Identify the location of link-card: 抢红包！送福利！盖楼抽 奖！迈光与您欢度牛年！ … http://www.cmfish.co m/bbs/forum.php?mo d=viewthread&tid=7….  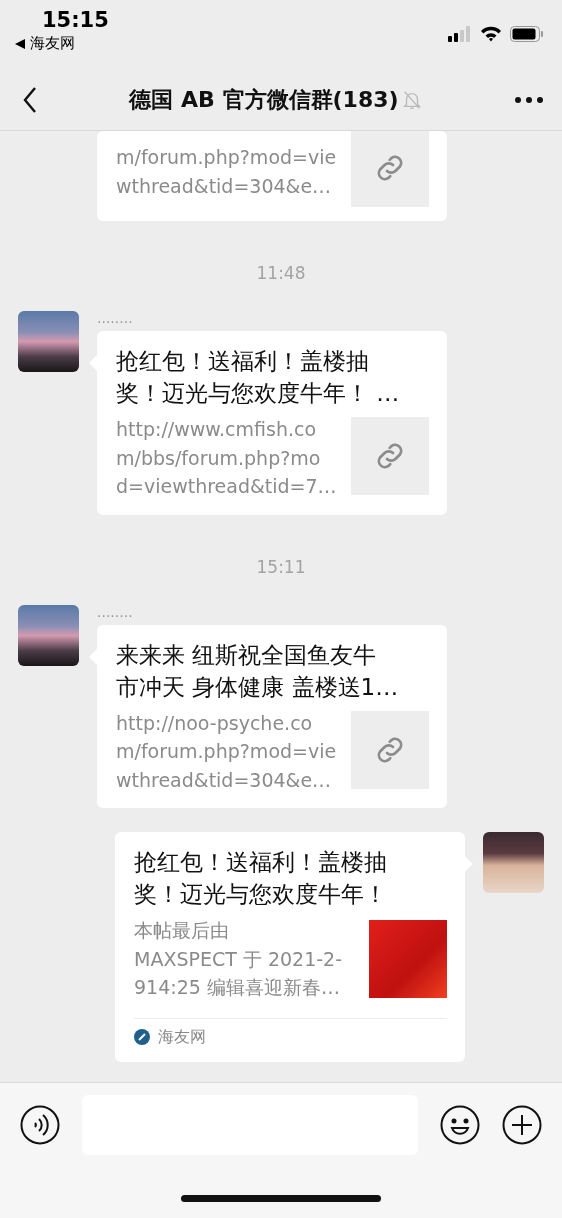
(272, 423).